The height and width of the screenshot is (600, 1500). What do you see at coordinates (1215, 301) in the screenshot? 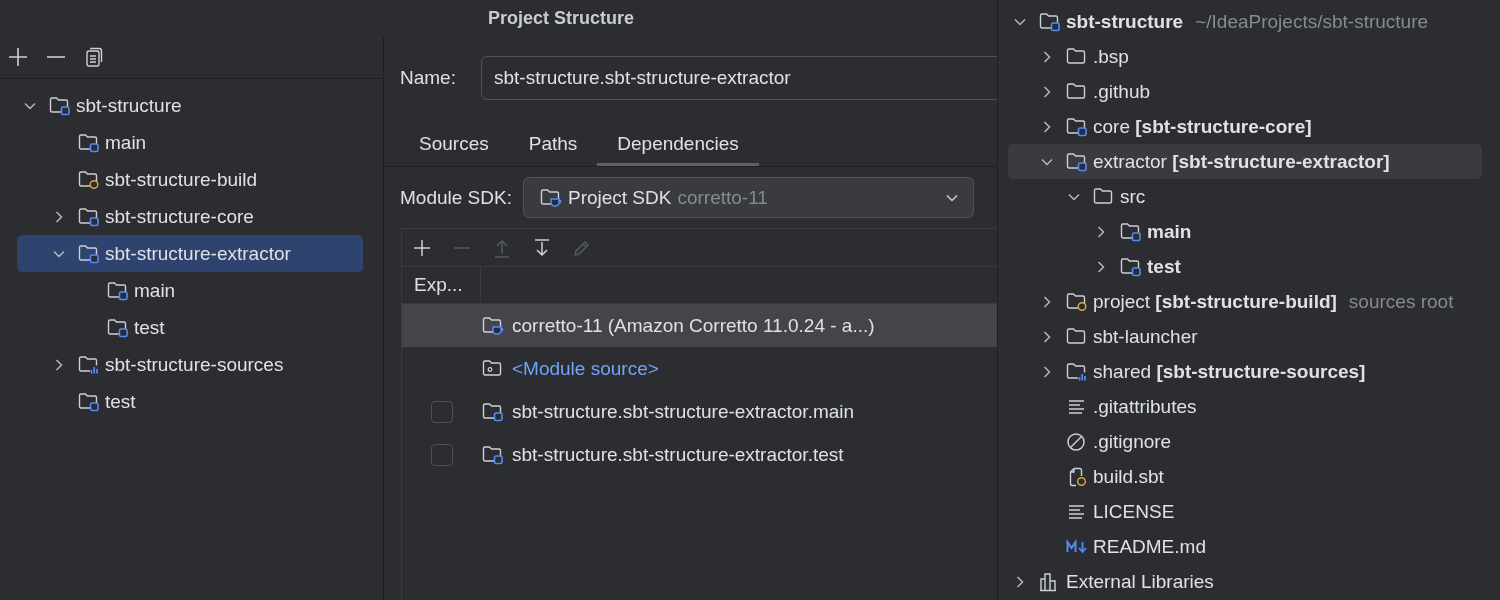
I see `item-label: project [sbt-structure-build]` at bounding box center [1215, 301].